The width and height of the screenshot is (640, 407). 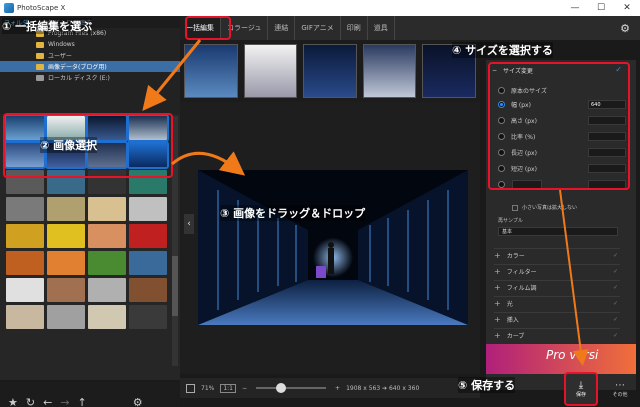 I want to click on resample-label: 再サンプル, so click(x=510, y=221).